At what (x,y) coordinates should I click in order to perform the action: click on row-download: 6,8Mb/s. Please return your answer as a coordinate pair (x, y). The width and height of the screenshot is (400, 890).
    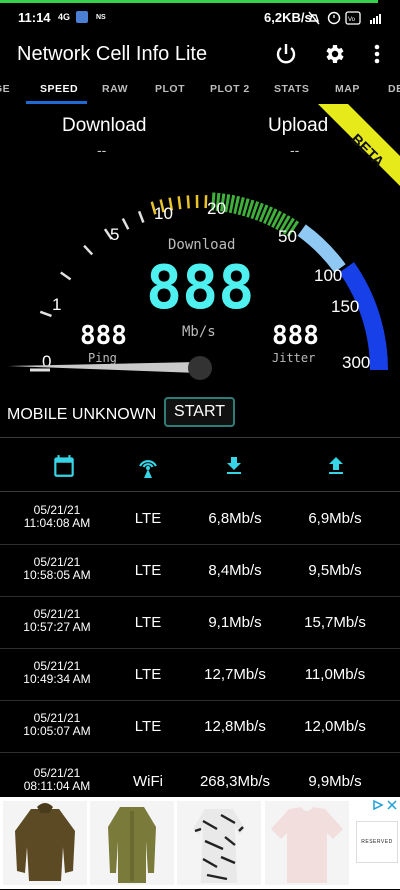
    Looking at the image, I should click on (235, 518).